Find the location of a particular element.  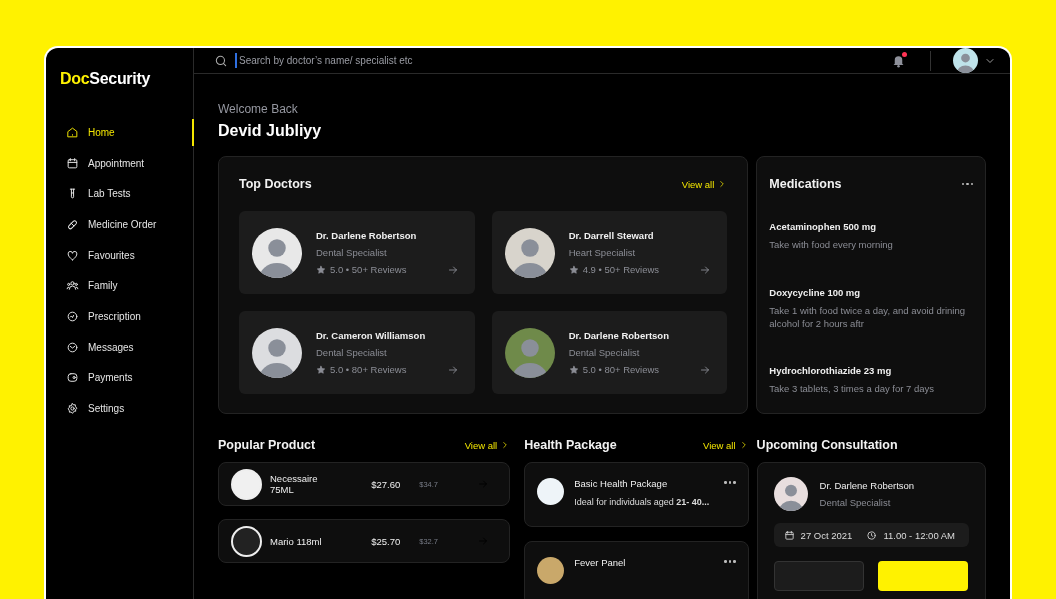

product-price: $27.60 is located at coordinates (386, 484).